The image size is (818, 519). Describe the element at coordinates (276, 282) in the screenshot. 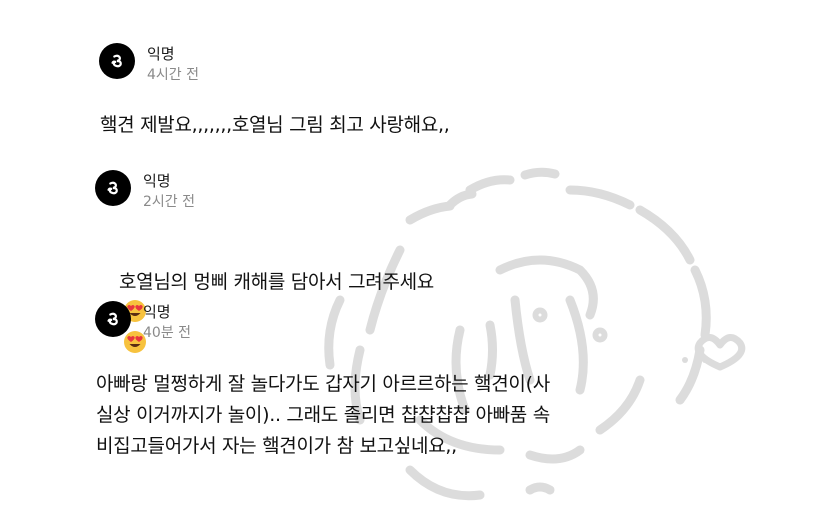

I see `comment-text: 호열님의 멍삐 캐해를 담아서 그려주세요` at that location.